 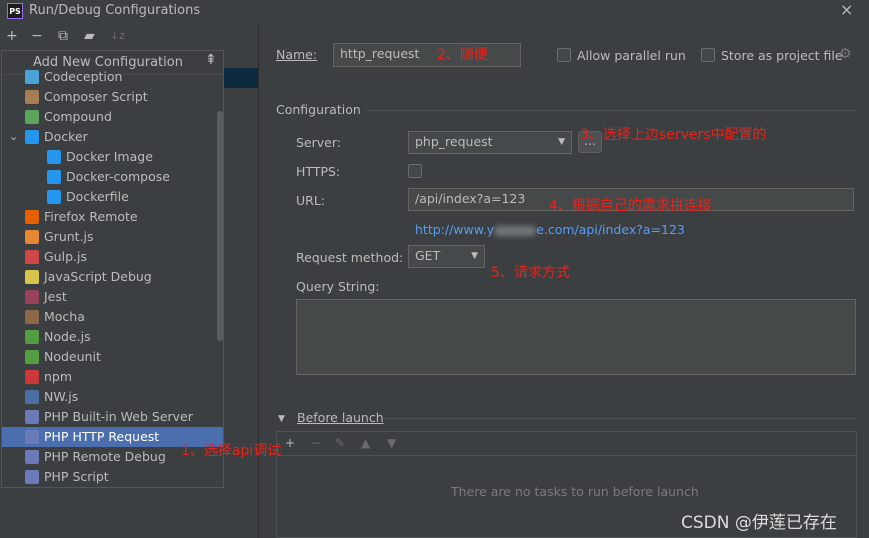 I want to click on chevron-down-icon: ⌄, so click(x=13, y=137).